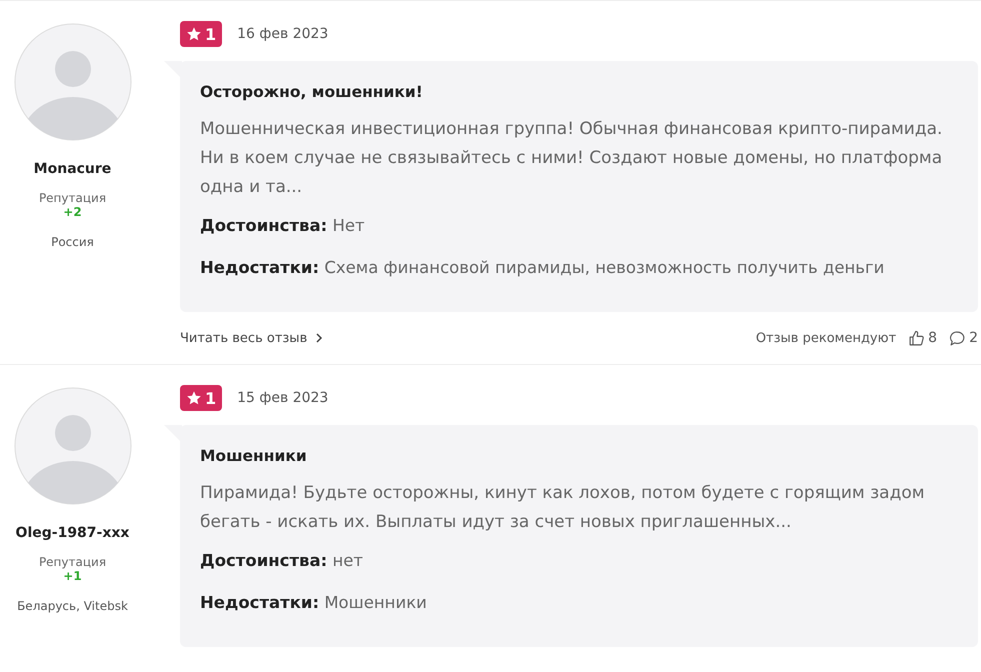  I want to click on reputation-value: +1, so click(72, 576).